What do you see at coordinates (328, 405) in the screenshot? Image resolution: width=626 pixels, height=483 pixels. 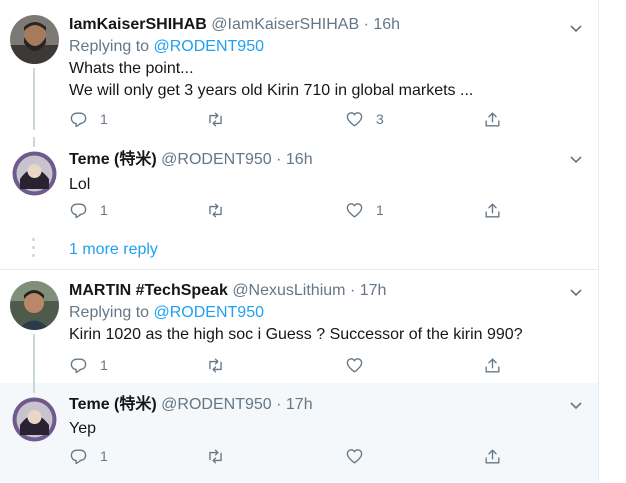 I see `tweet-header: Teme (特米) @RODENT950 · 17h` at bounding box center [328, 405].